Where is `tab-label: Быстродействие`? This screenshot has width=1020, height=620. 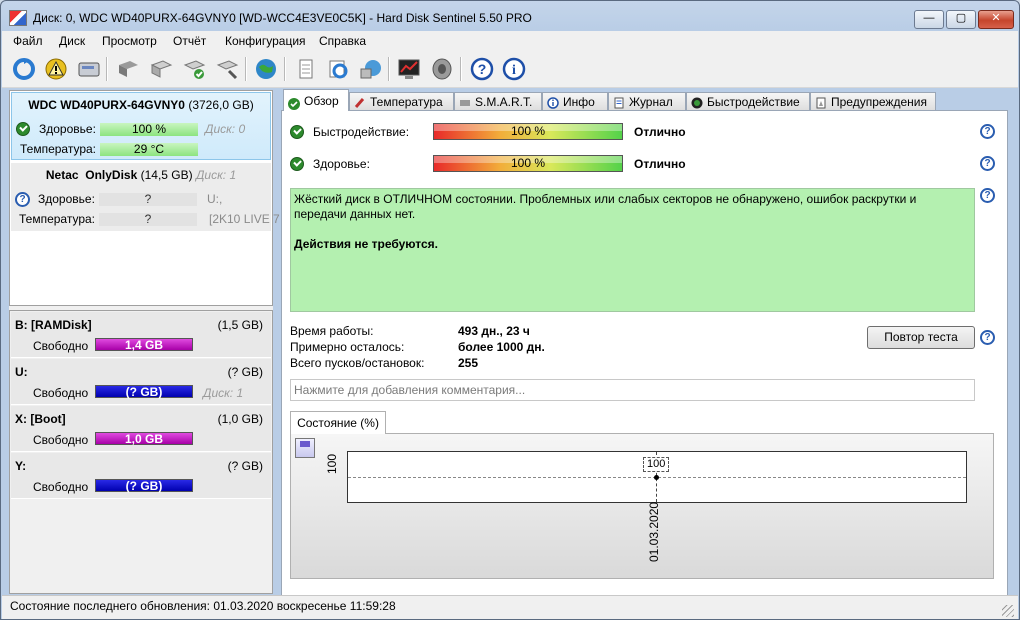
tab-label: Быстродействие is located at coordinates (753, 102).